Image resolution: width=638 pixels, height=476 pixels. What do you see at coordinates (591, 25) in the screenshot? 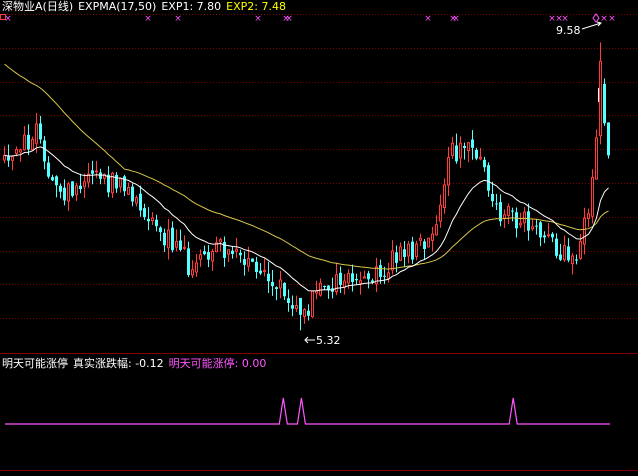
I see `high-arrow-icon` at bounding box center [591, 25].